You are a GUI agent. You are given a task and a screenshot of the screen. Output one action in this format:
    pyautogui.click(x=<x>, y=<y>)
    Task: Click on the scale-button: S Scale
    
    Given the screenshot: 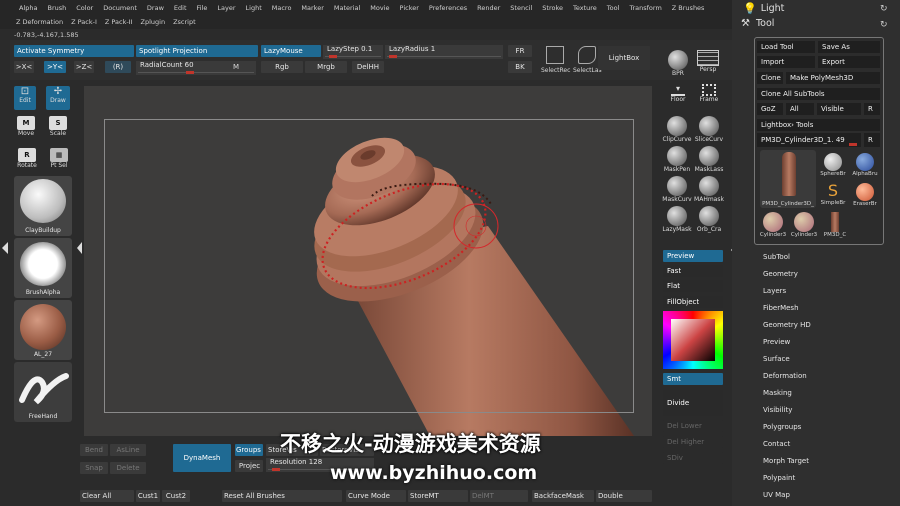 What is the action you would take?
    pyautogui.click(x=58, y=129)
    